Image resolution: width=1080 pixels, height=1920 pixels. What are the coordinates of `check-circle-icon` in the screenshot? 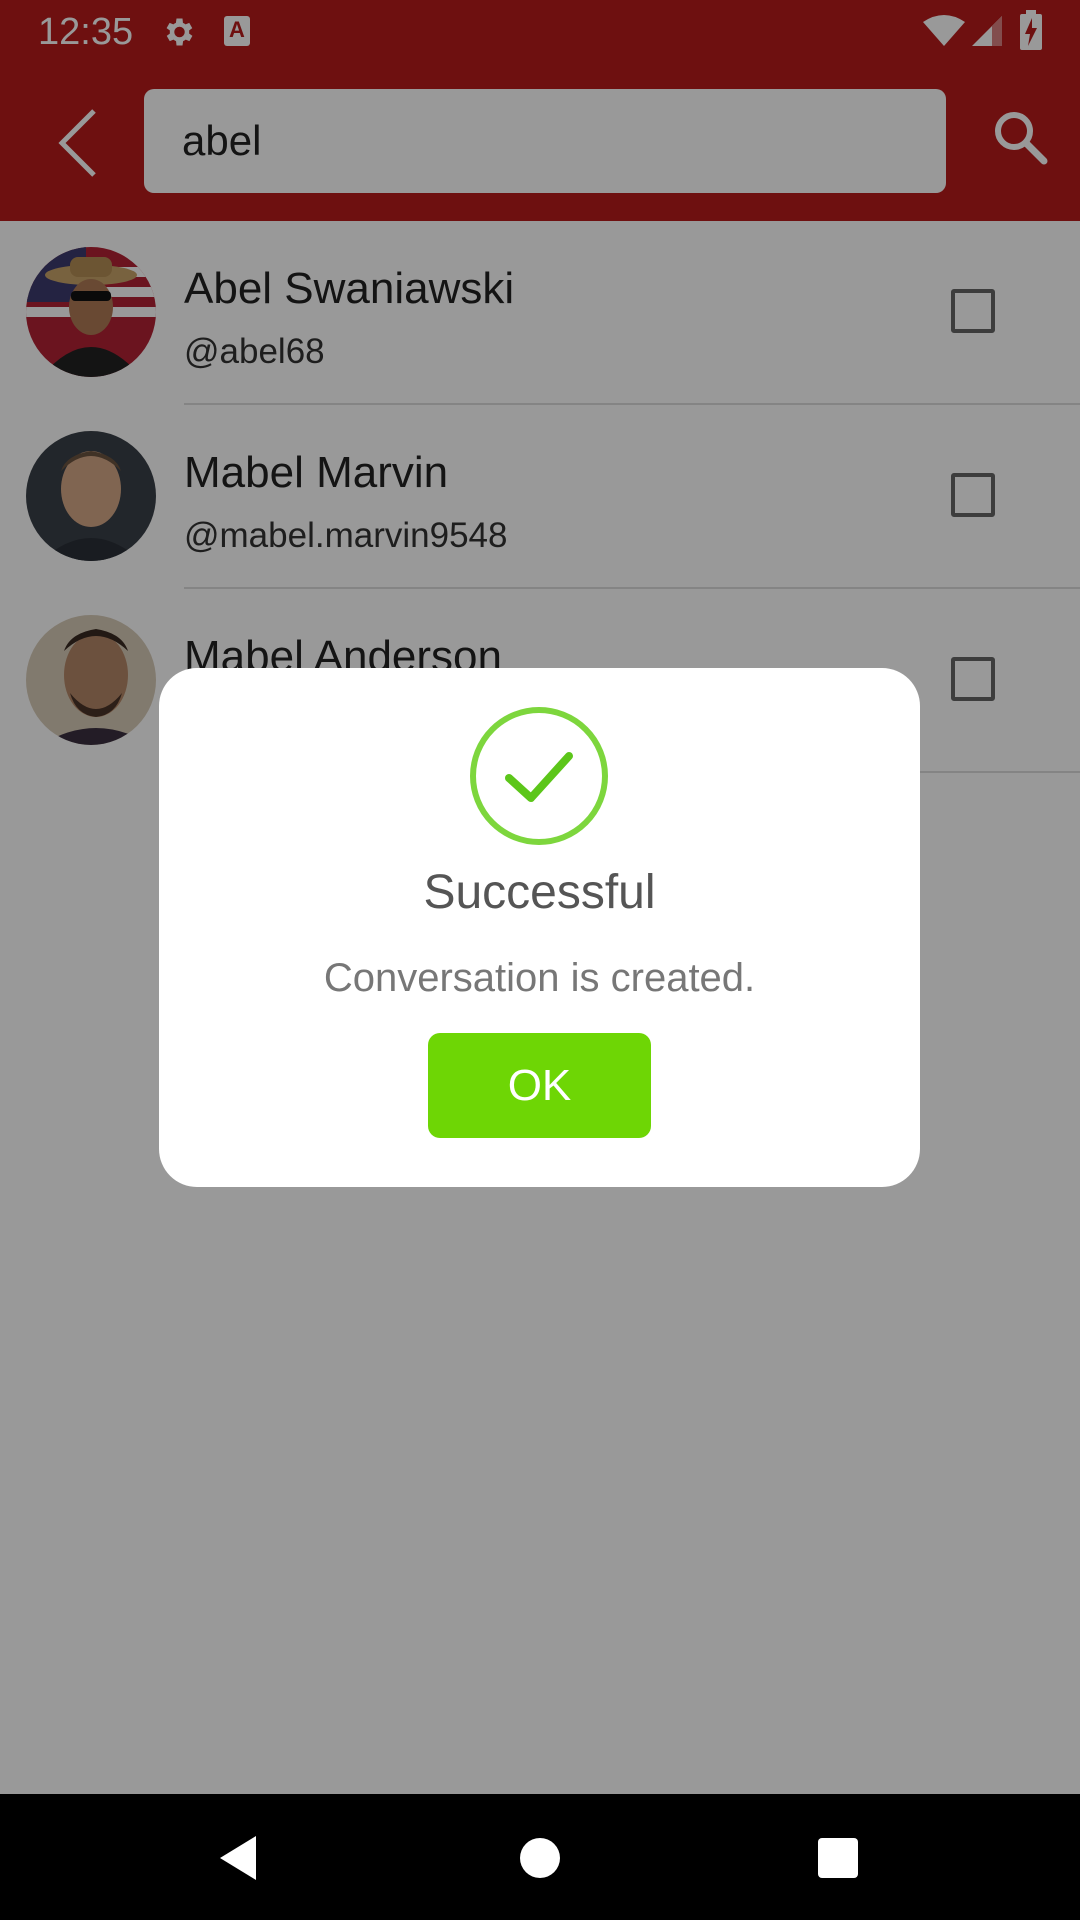 It's located at (539, 776).